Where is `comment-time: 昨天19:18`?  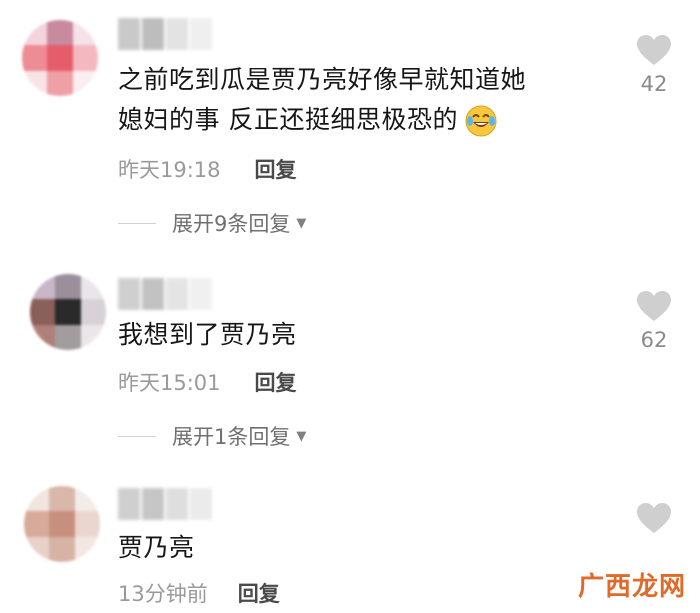
comment-time: 昨天19:18 is located at coordinates (169, 170).